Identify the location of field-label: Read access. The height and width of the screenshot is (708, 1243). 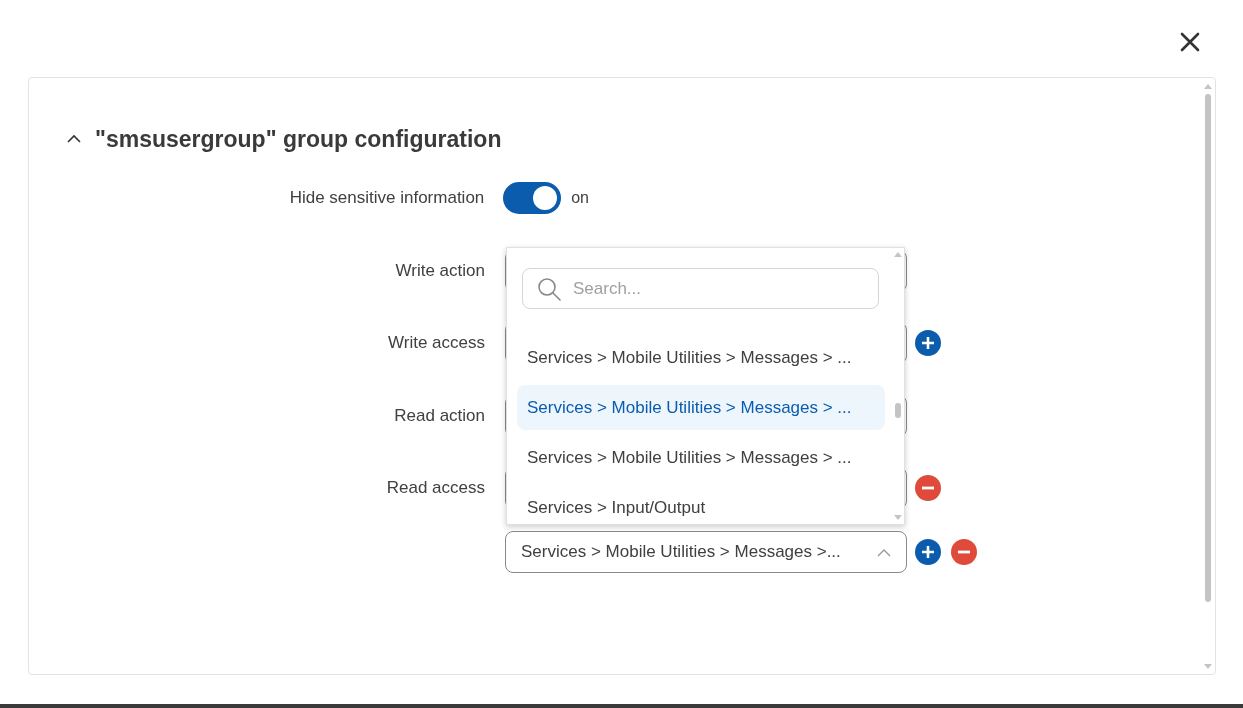
(435, 488).